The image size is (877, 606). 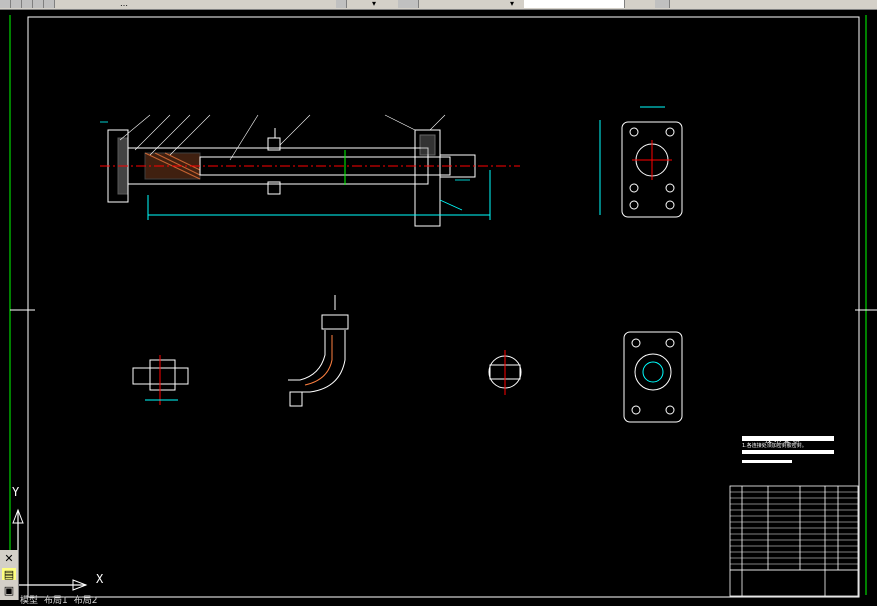 What do you see at coordinates (512, 4) in the screenshot?
I see `dropdown-arrow-icon-2: ▾` at bounding box center [512, 4].